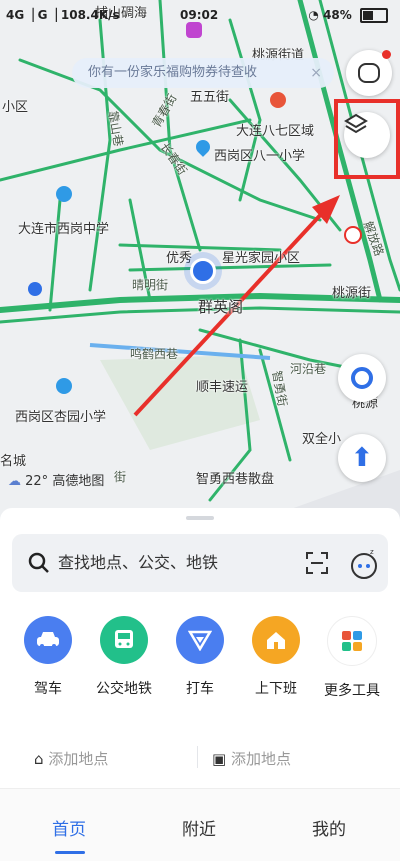 This screenshot has width=400, height=861. What do you see at coordinates (14, 481) in the screenshot?
I see `cloud-icon: ☁` at bounding box center [14, 481].